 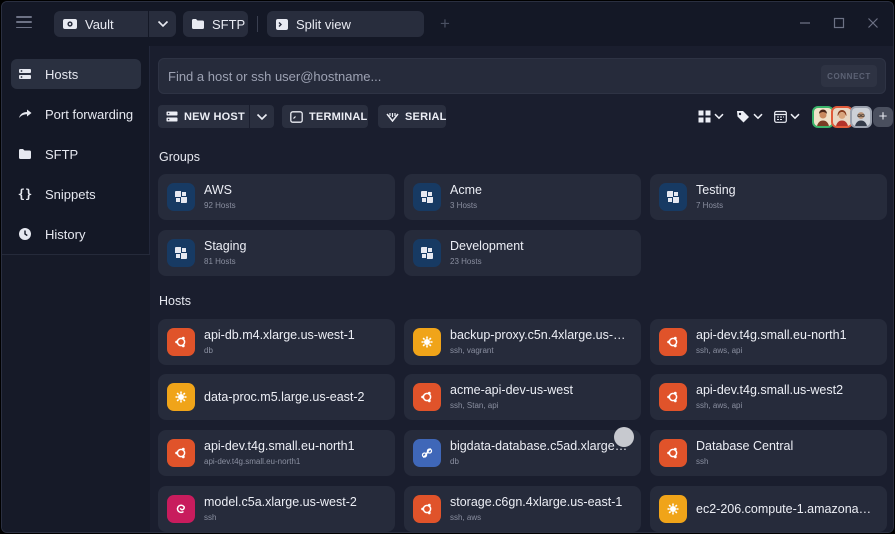 What do you see at coordinates (252, 461) in the screenshot?
I see `host-tags: api-dev.t4g.small.eu-north1` at bounding box center [252, 461].